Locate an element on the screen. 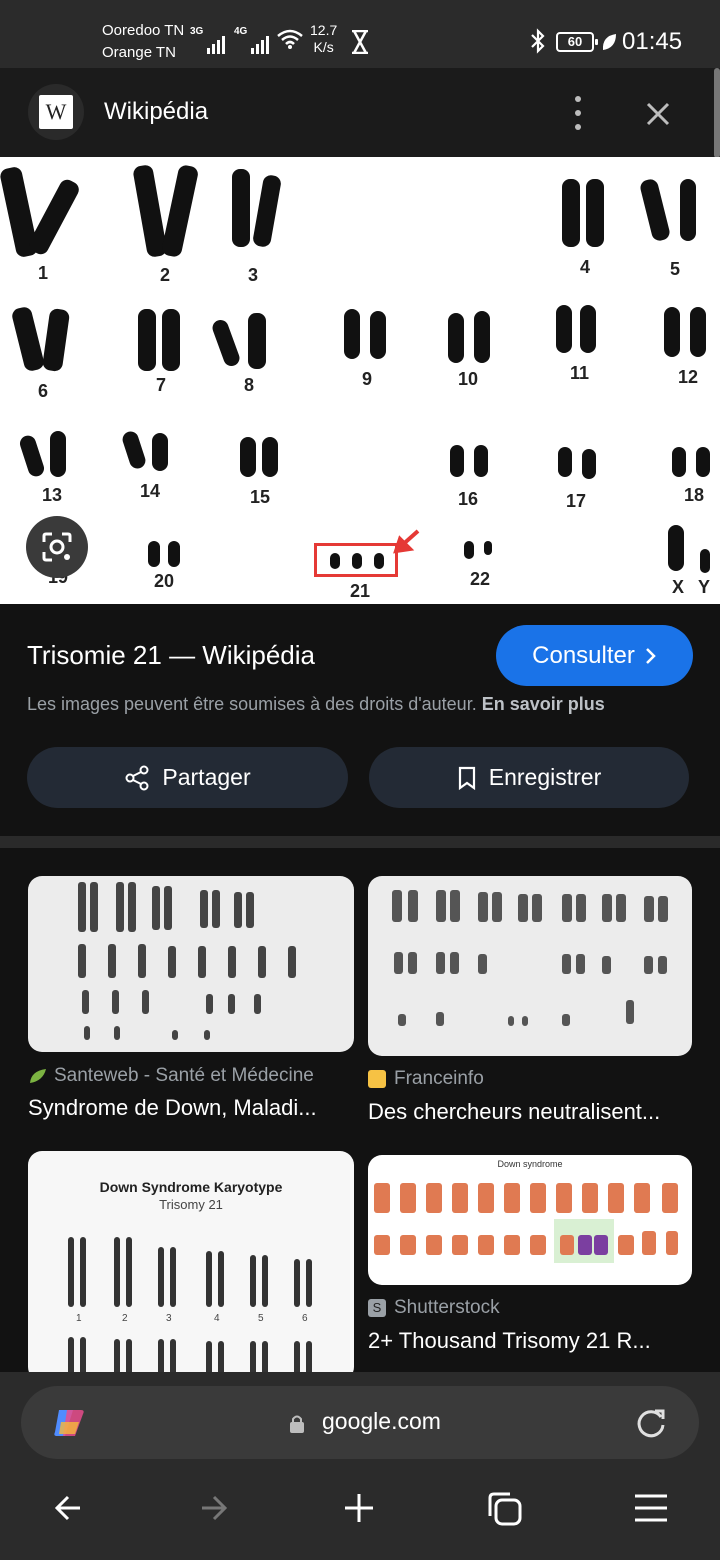  viewer-header: W Wikipédia is located at coordinates (360, 112).